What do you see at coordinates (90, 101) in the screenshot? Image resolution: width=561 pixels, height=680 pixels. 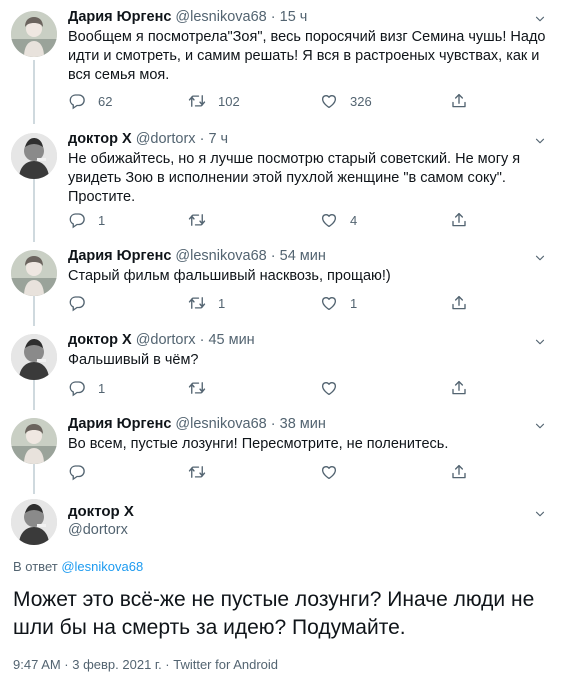 I see `reply-button: 62` at bounding box center [90, 101].